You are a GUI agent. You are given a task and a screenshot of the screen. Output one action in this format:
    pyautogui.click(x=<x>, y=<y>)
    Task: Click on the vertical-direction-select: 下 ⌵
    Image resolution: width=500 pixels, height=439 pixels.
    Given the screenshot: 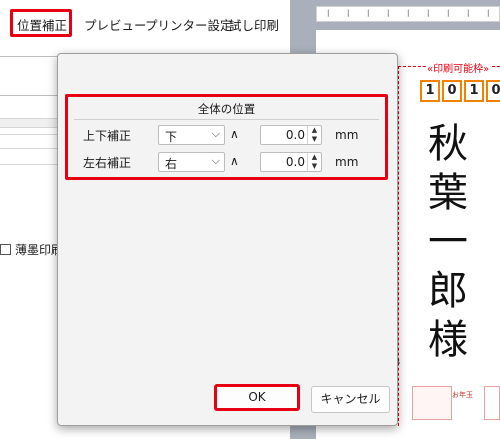 What is the action you would take?
    pyautogui.click(x=191, y=135)
    